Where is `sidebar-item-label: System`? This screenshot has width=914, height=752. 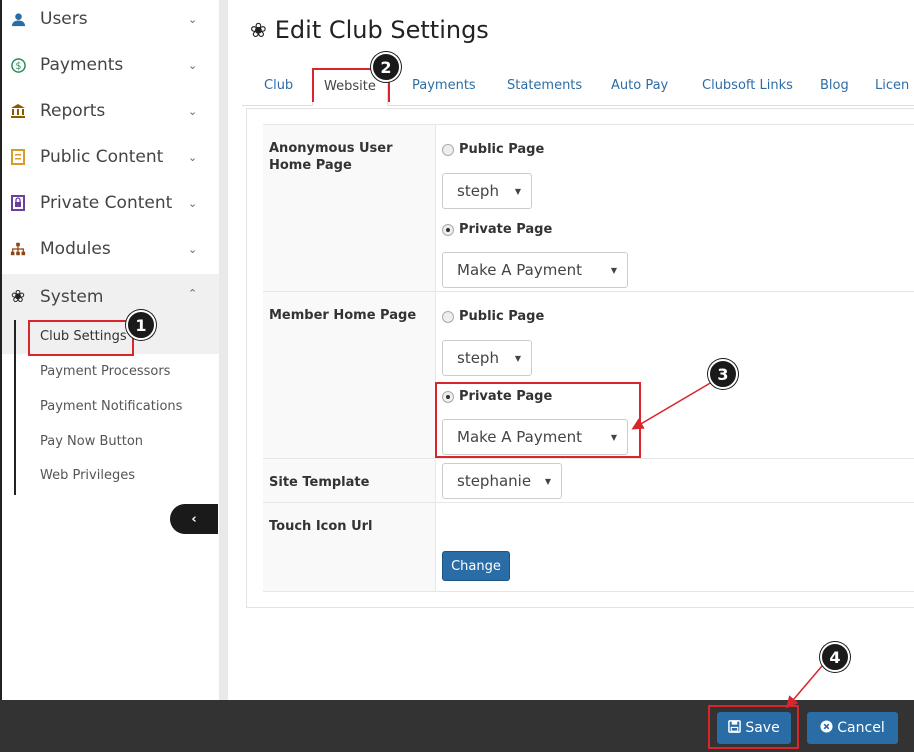
sidebar-item-label: System is located at coordinates (72, 297).